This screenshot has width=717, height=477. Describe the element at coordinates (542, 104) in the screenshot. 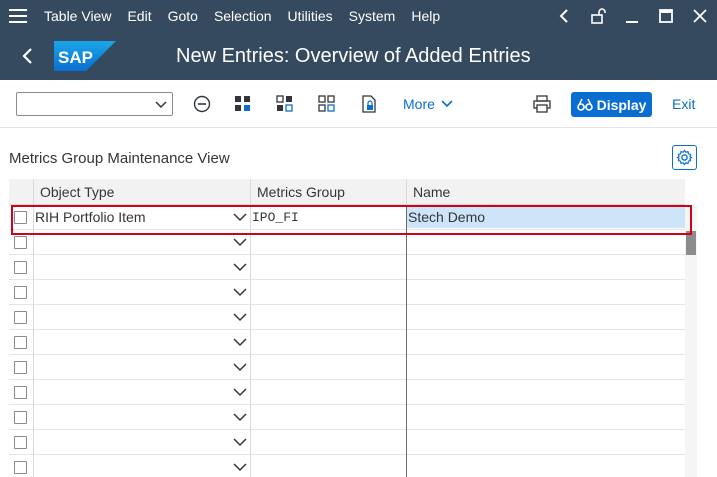

I see `print-icon` at that location.